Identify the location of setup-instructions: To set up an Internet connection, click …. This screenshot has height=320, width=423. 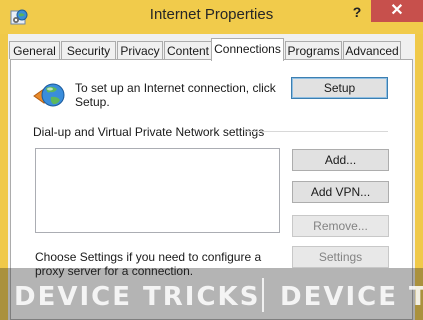
(175, 95).